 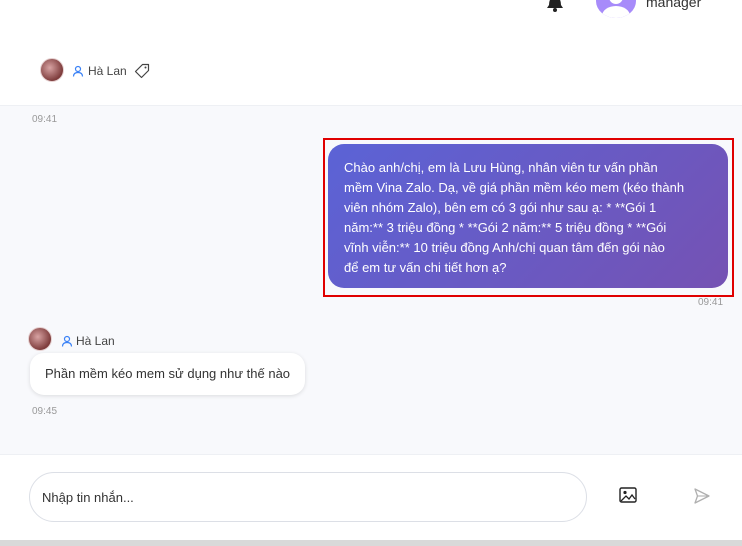 I want to click on user-avatar-icon, so click(x=616, y=9).